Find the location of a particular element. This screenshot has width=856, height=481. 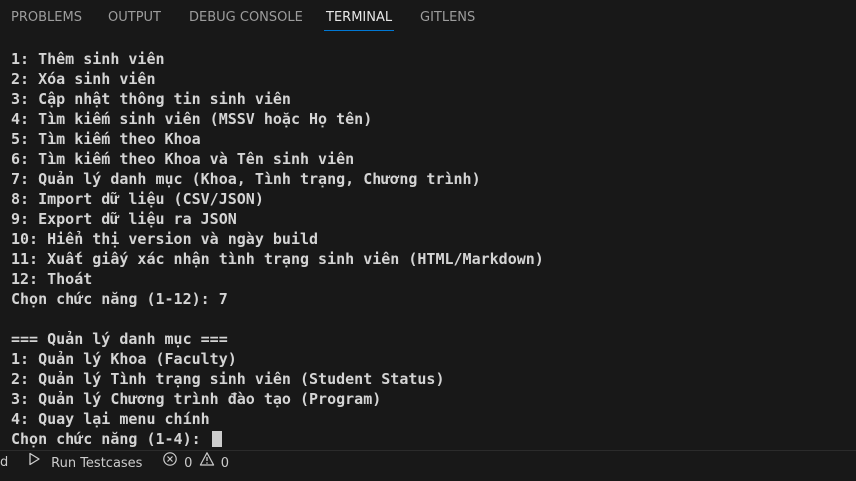

terminal-prompt: Chọn chức năng (1-4): is located at coordinates (110, 439).